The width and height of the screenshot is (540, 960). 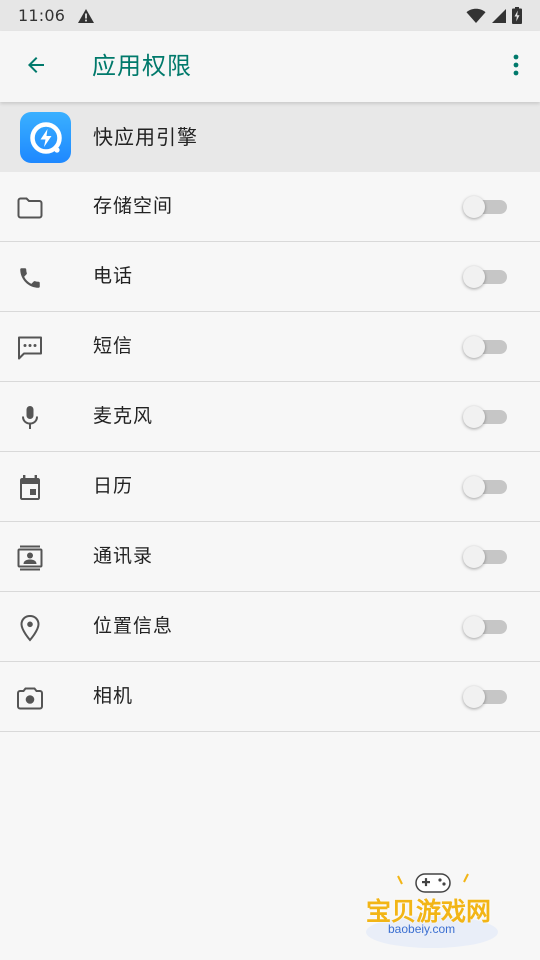 What do you see at coordinates (123, 416) in the screenshot?
I see `permission-label: 麦克风` at bounding box center [123, 416].